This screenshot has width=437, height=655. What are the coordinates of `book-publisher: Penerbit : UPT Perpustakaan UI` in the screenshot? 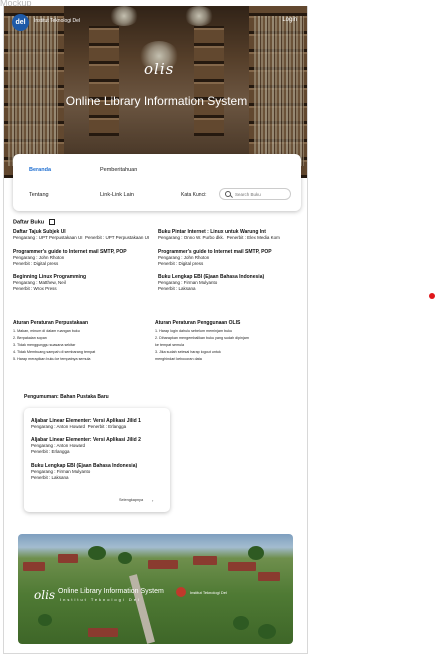 It's located at (117, 237).